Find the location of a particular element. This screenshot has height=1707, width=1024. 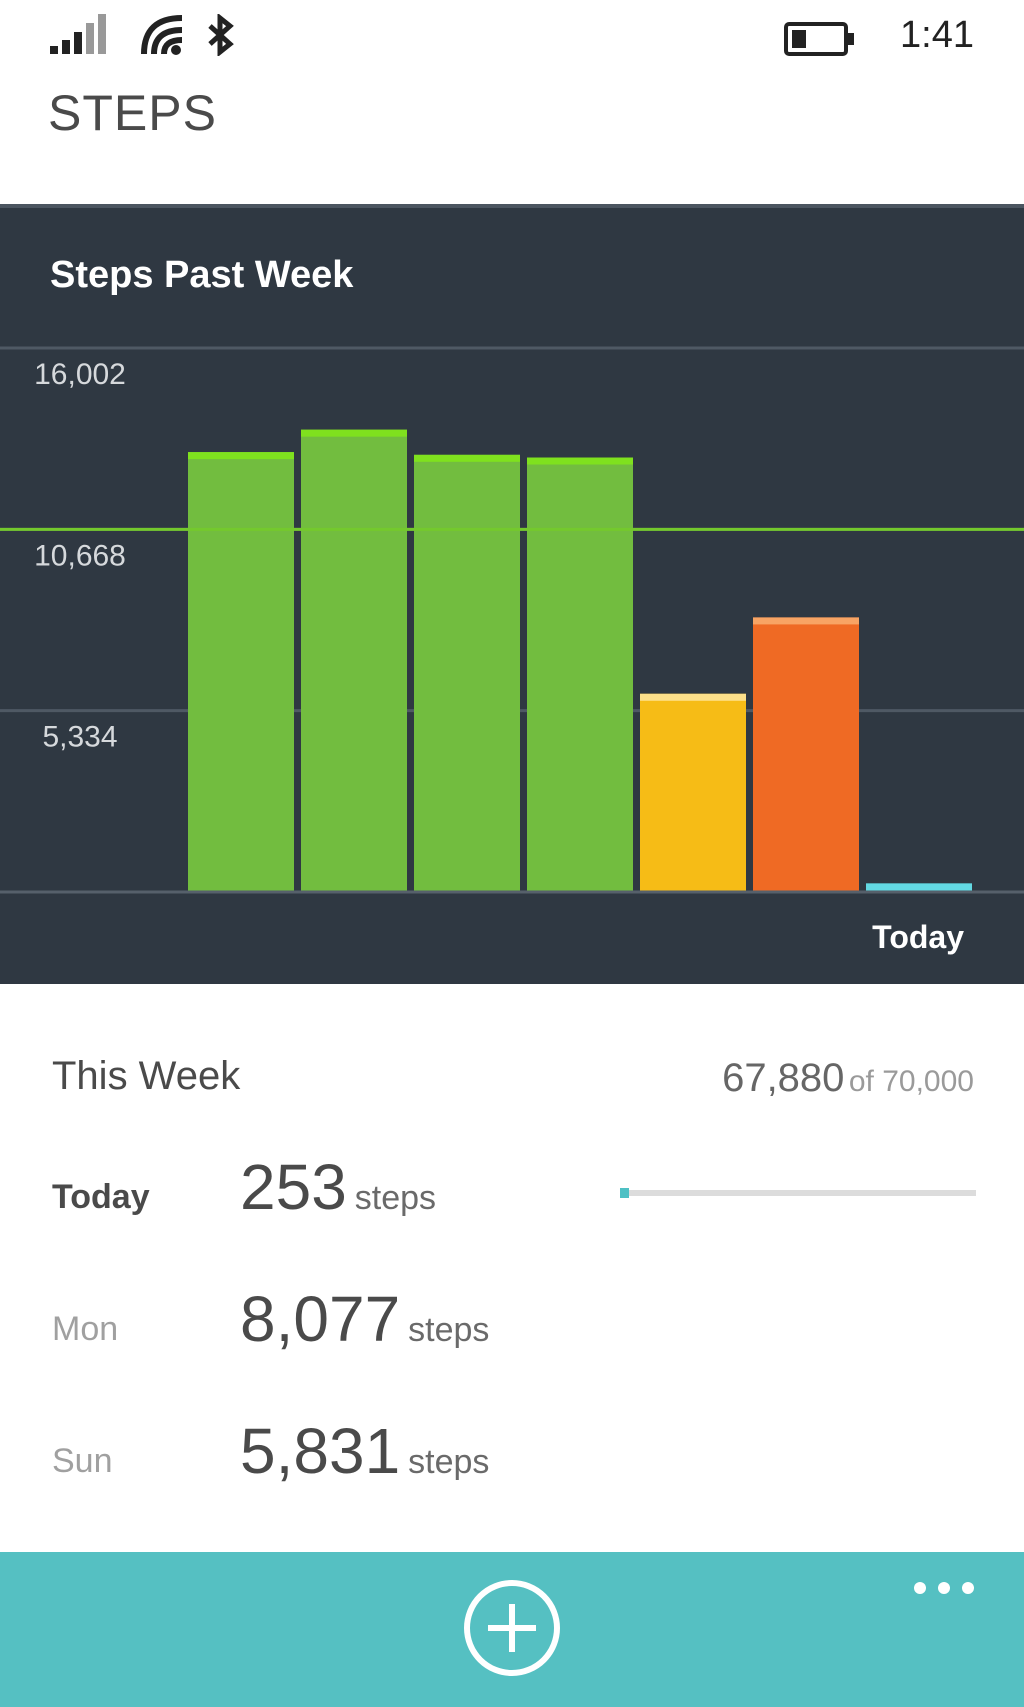

battery-icon is located at coordinates (819, 39).